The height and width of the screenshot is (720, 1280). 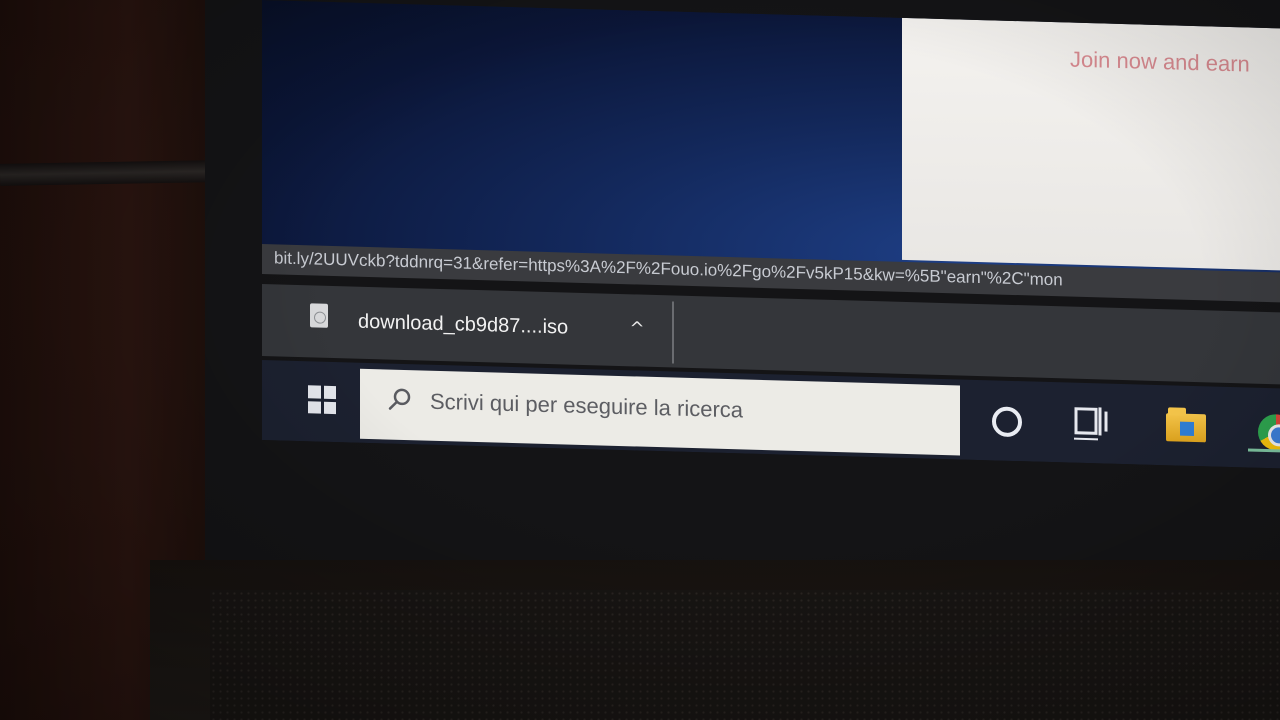 What do you see at coordinates (1004, 419) in the screenshot?
I see `cortana-icon` at bounding box center [1004, 419].